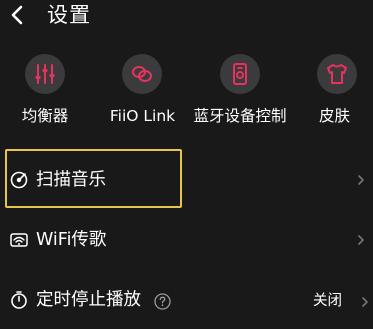  What do you see at coordinates (142, 74) in the screenshot?
I see `link-icon` at bounding box center [142, 74].